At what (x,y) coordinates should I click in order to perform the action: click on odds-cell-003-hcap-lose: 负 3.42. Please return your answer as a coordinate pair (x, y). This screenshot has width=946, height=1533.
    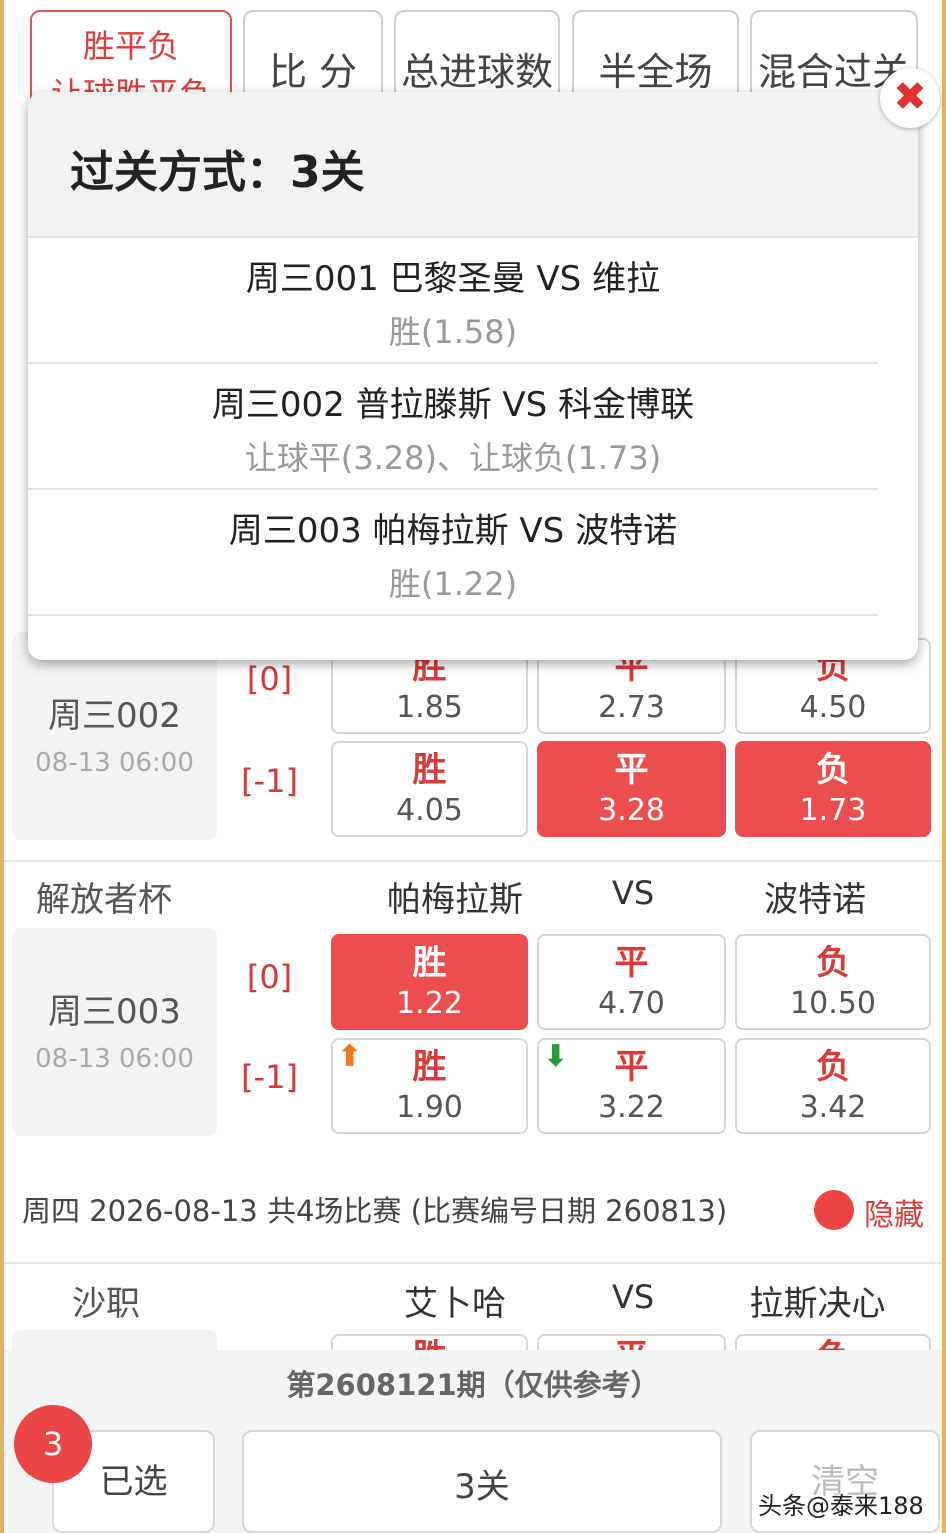
    Looking at the image, I should click on (833, 1086).